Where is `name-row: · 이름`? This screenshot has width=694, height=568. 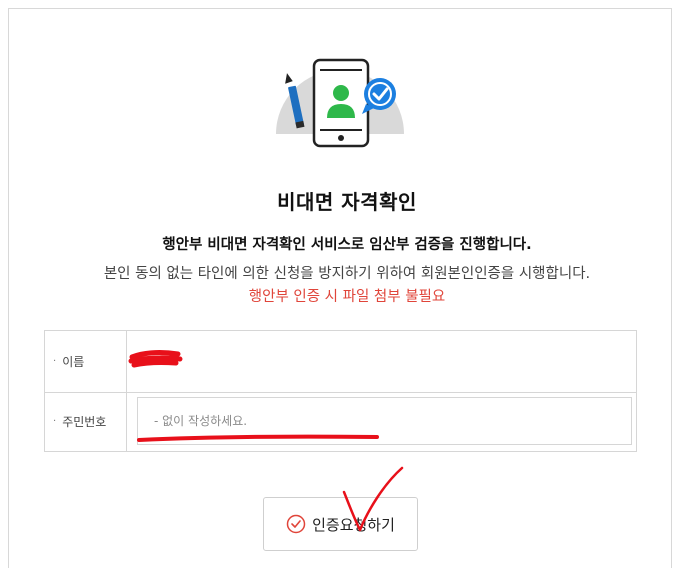
name-row: · 이름 is located at coordinates (340, 362).